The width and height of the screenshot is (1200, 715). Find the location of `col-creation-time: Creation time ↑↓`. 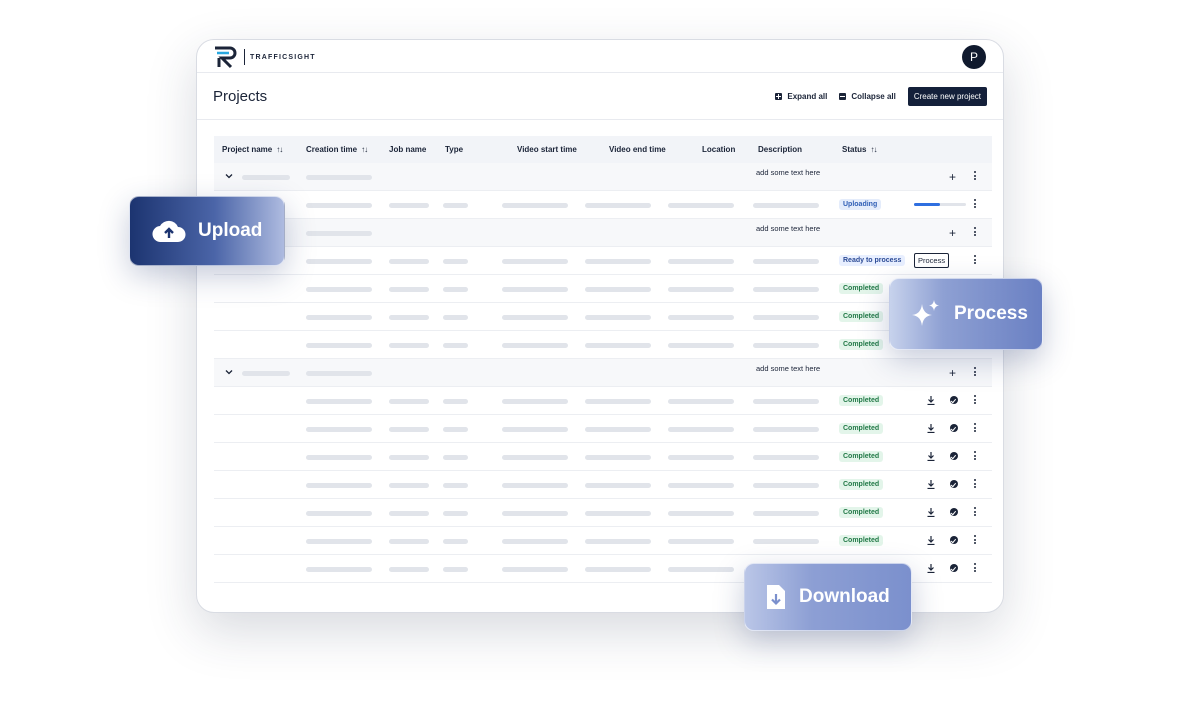

col-creation-time: Creation time ↑↓ is located at coordinates (337, 149).